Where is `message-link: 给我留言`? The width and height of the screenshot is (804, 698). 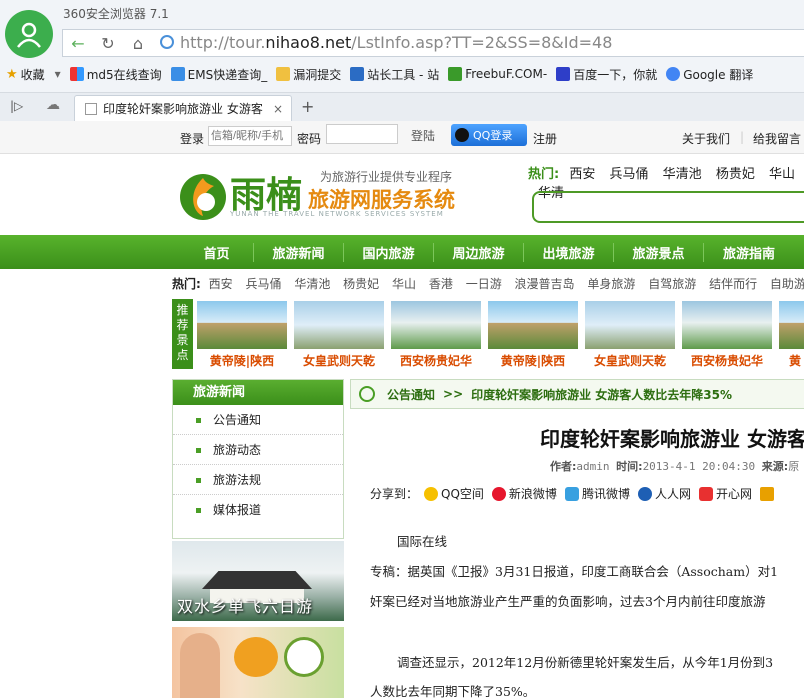 message-link: 给我留言 is located at coordinates (777, 138).